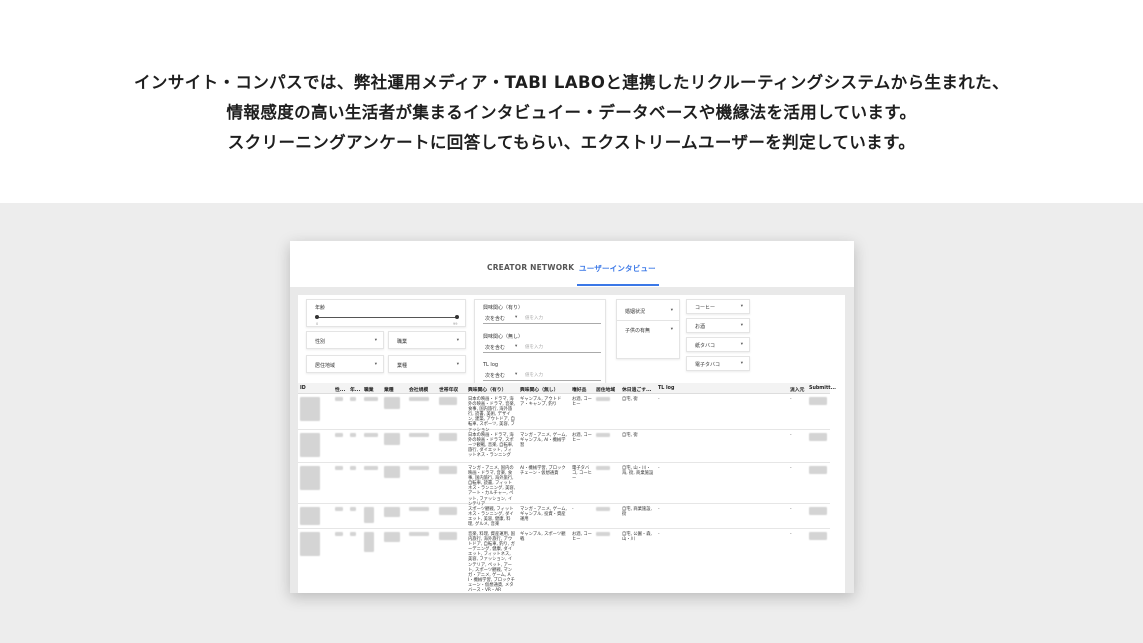 The height and width of the screenshot is (643, 1143). What do you see at coordinates (448, 389) in the screenshot?
I see `col-household-income: 世帯年収` at bounding box center [448, 389].